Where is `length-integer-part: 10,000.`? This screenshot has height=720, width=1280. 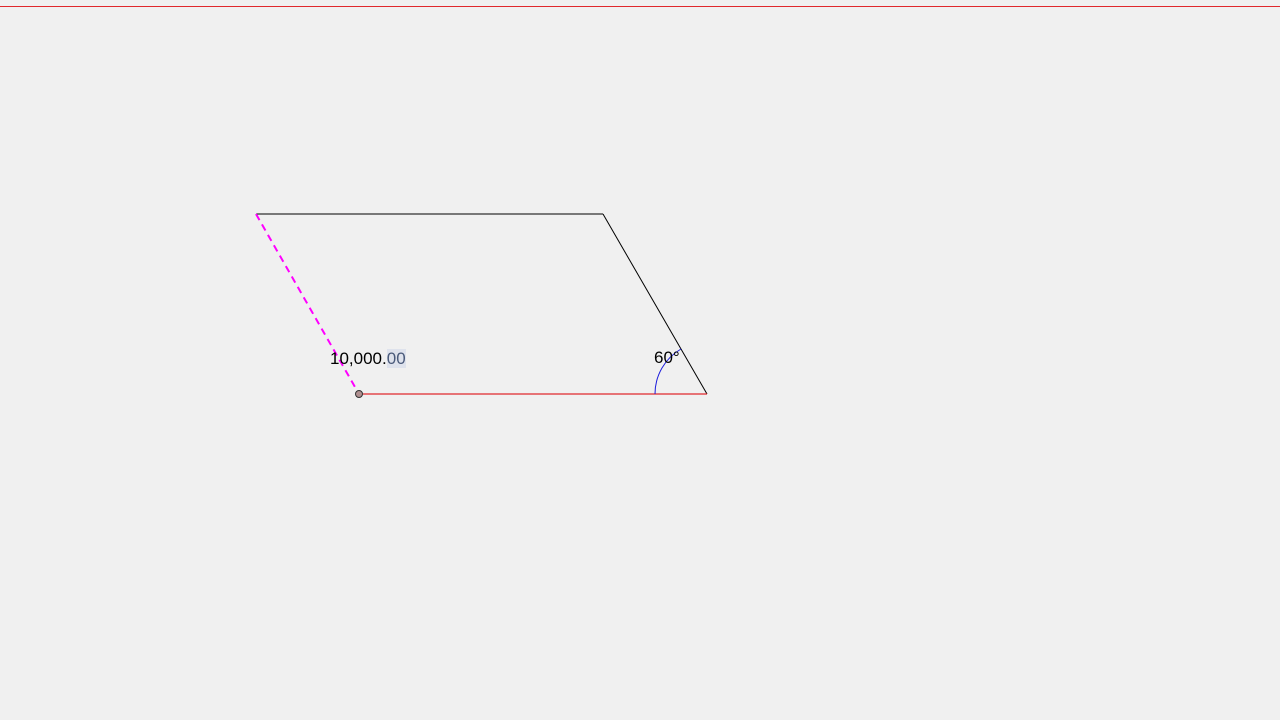
length-integer-part: 10,000. is located at coordinates (358, 358).